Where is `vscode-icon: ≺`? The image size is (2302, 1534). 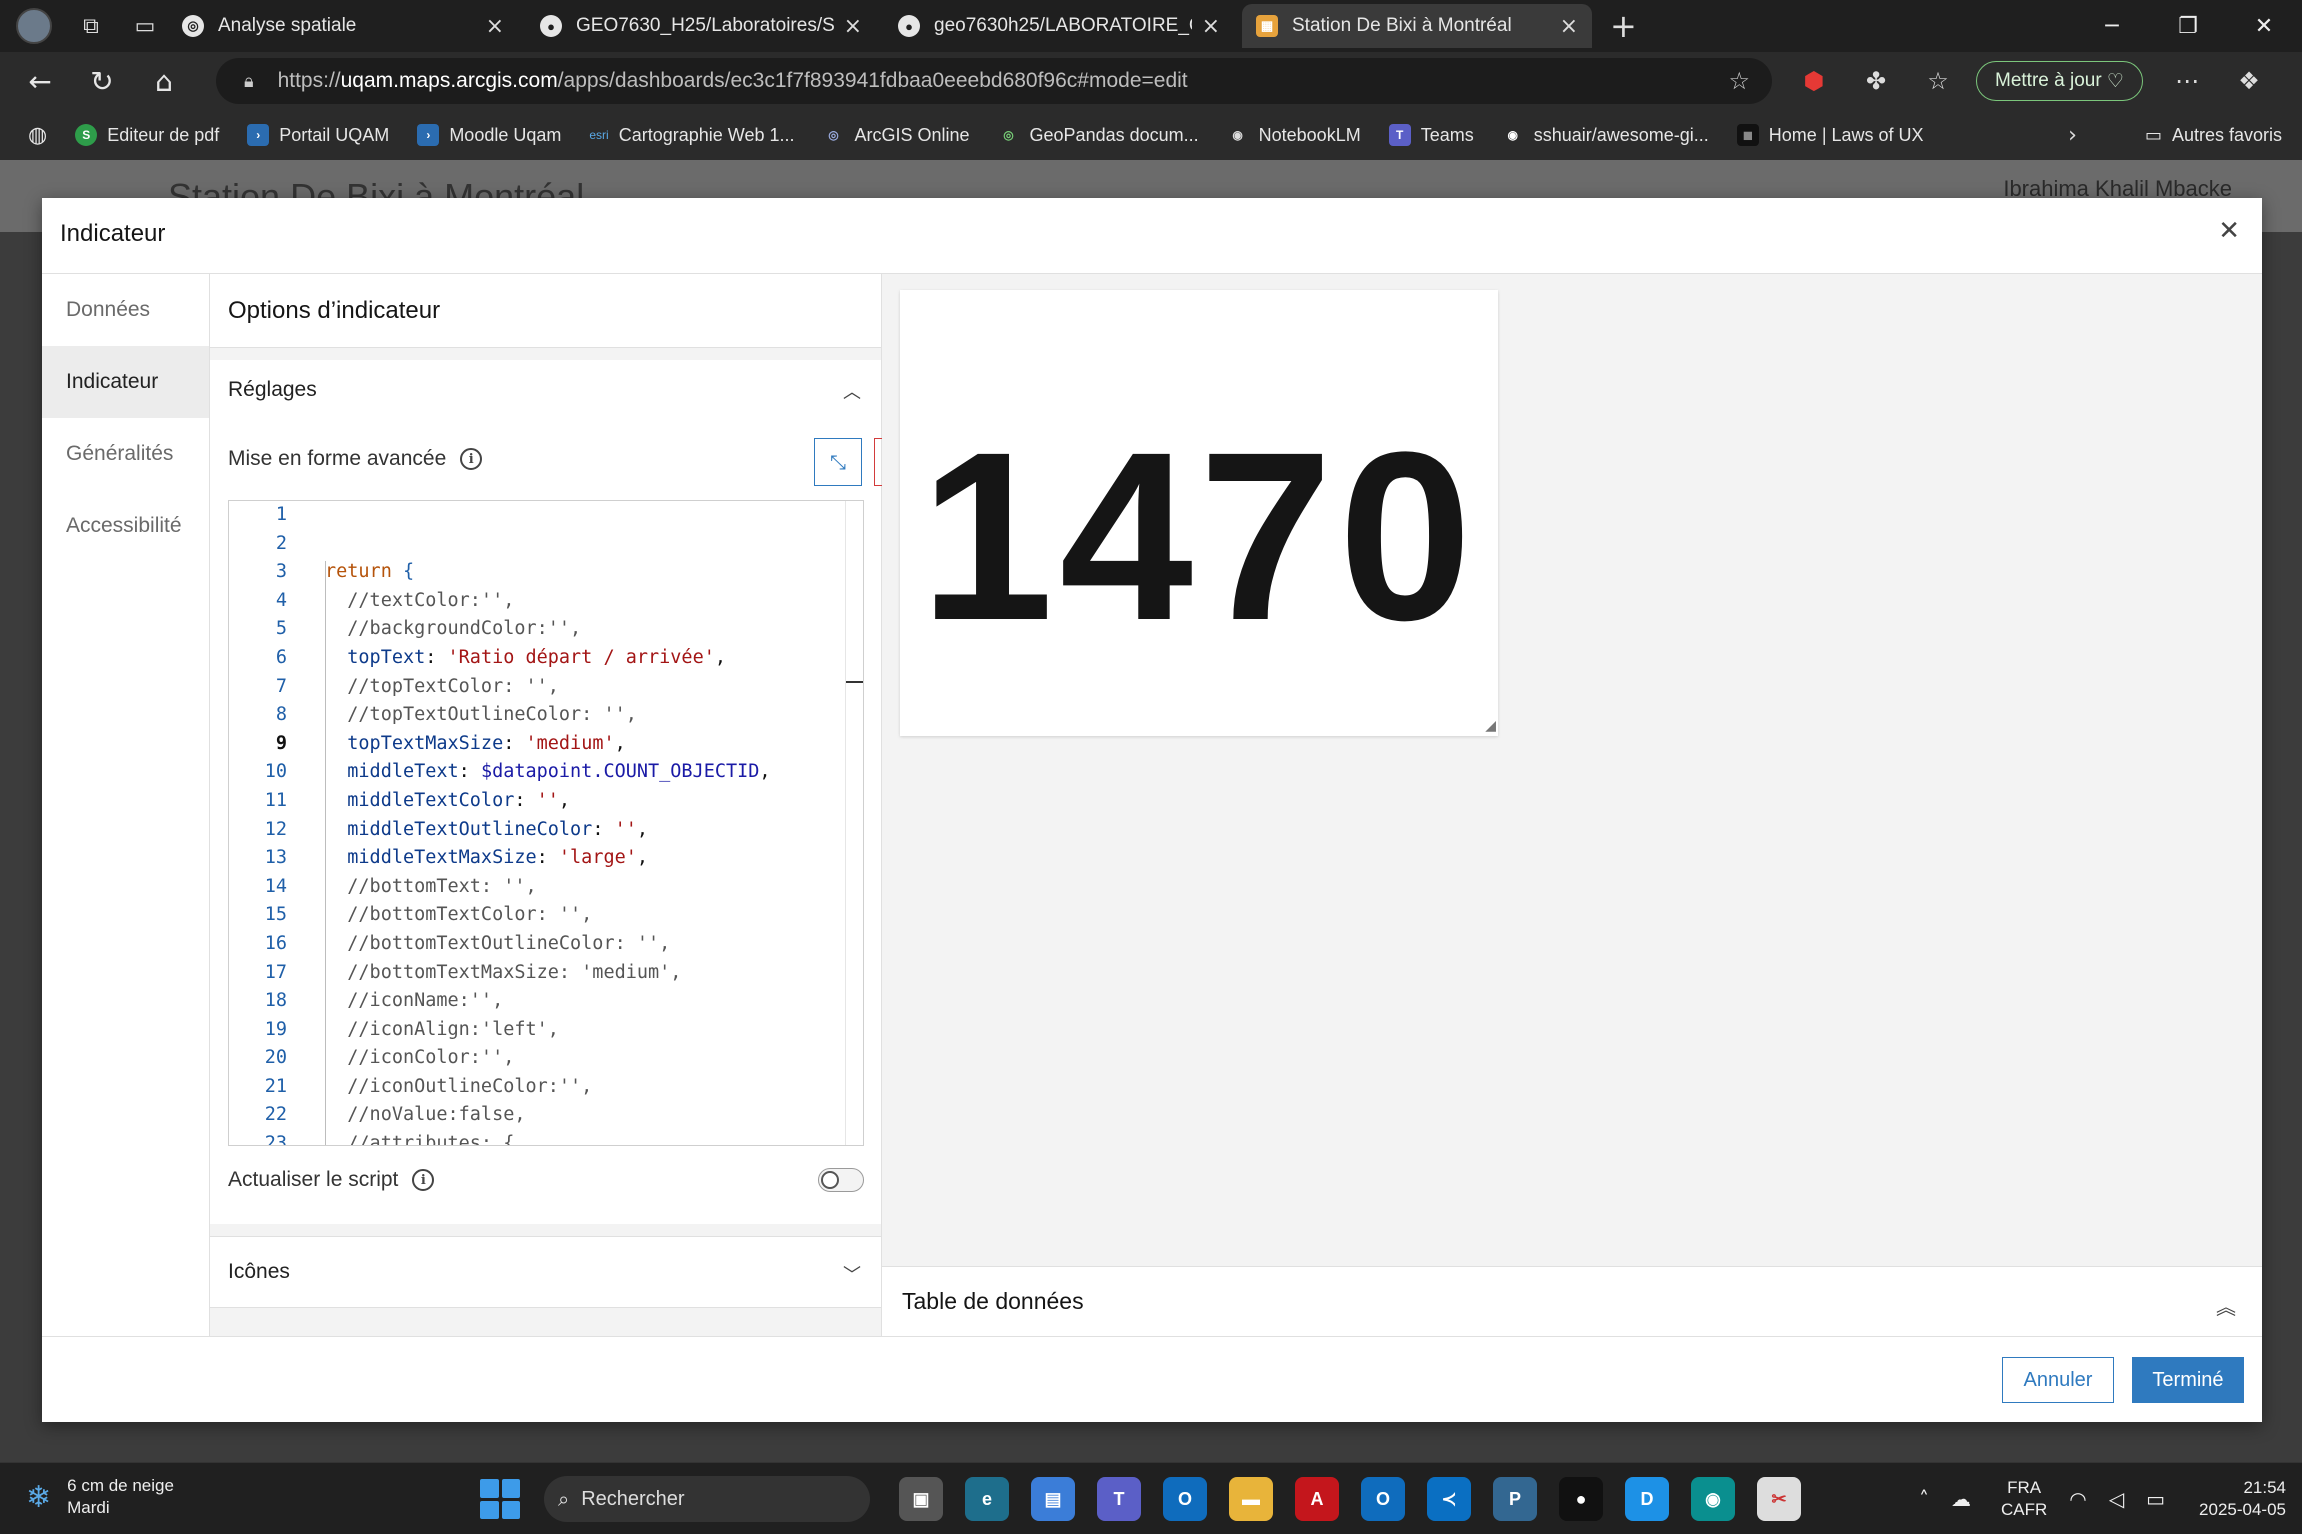
vscode-icon: ≺ is located at coordinates (1449, 1499).